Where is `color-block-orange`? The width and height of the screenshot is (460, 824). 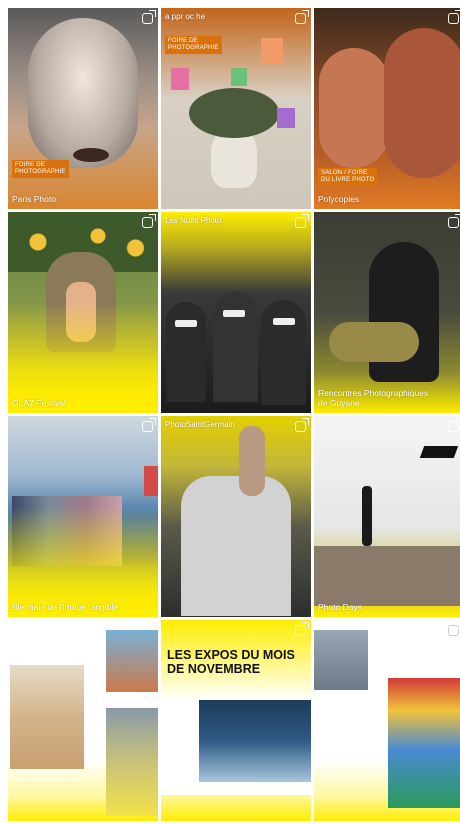
color-block-orange is located at coordinates (272, 51).